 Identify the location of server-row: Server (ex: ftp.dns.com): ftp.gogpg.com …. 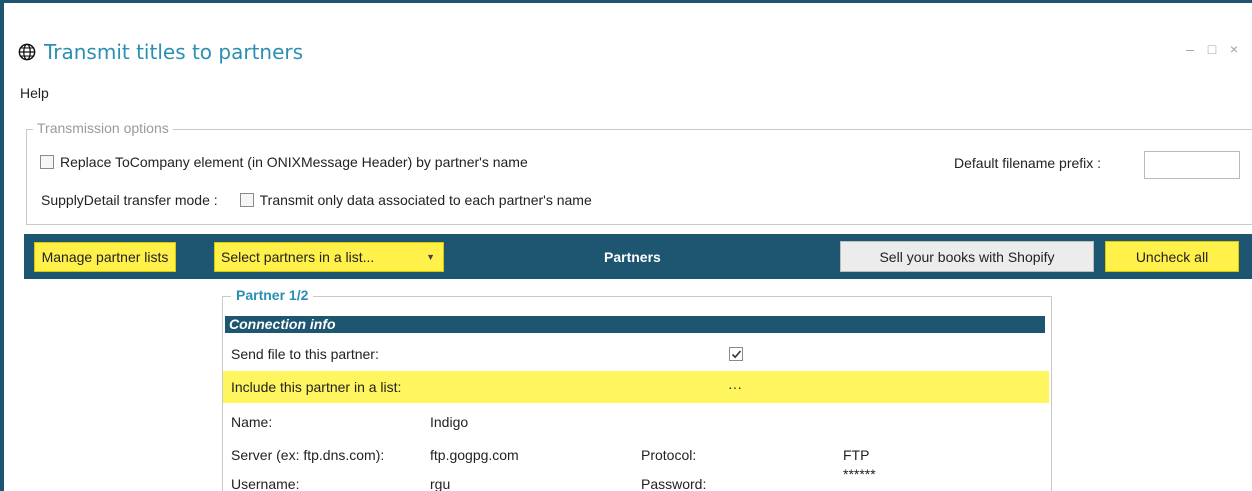
(636, 455).